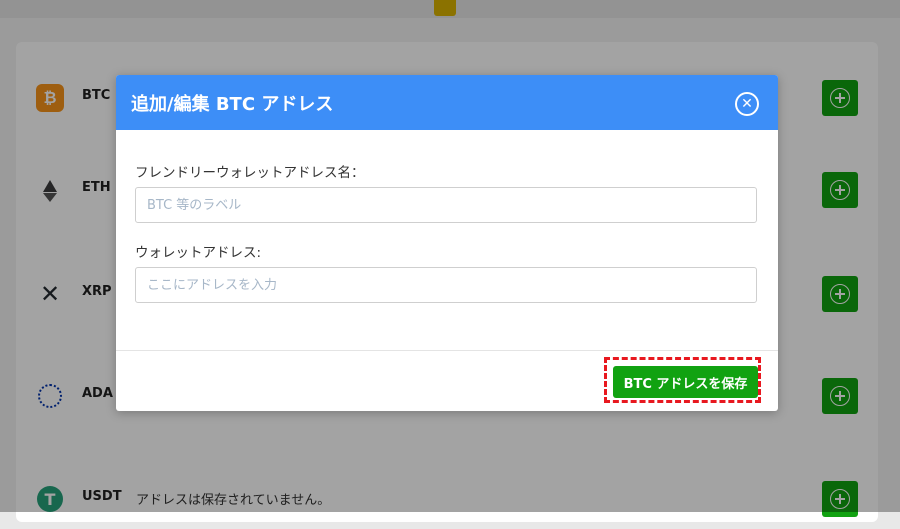 This screenshot has height=529, width=900. I want to click on close-icon: ✕, so click(747, 104).